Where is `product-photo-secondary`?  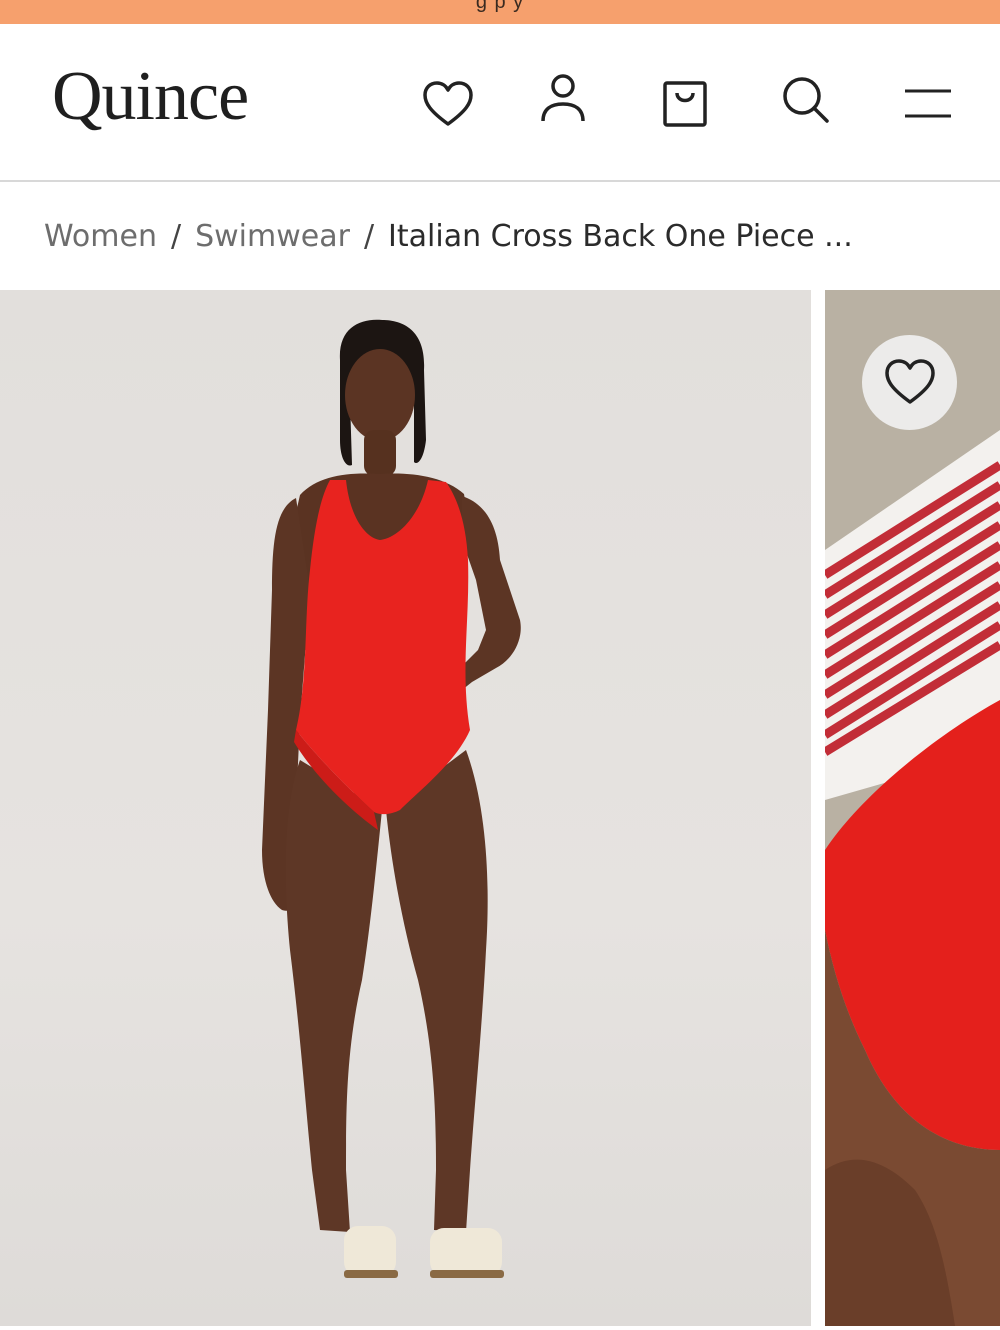 product-photo-secondary is located at coordinates (912, 808).